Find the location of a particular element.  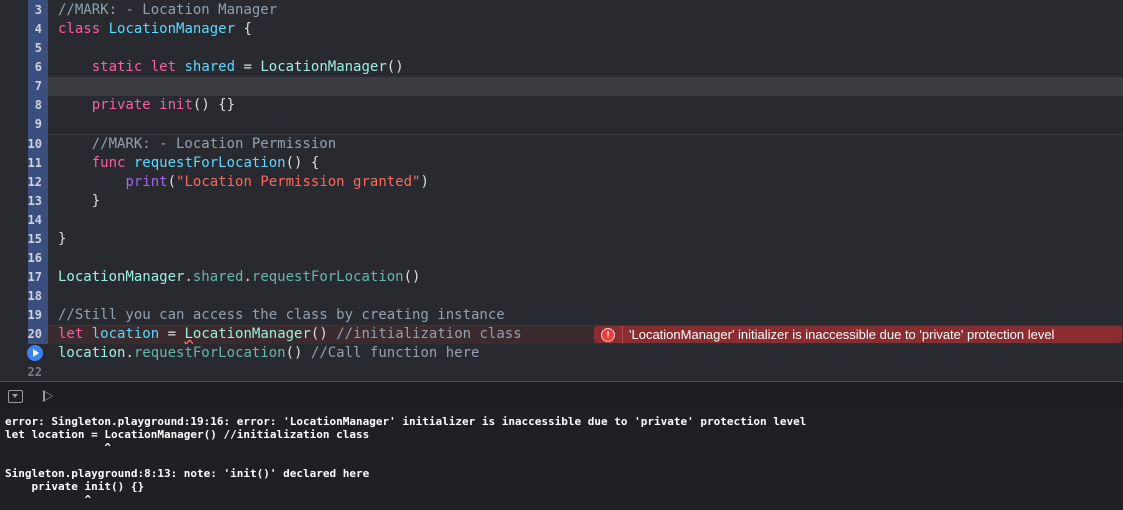

line-number: 16 is located at coordinates (34, 258).